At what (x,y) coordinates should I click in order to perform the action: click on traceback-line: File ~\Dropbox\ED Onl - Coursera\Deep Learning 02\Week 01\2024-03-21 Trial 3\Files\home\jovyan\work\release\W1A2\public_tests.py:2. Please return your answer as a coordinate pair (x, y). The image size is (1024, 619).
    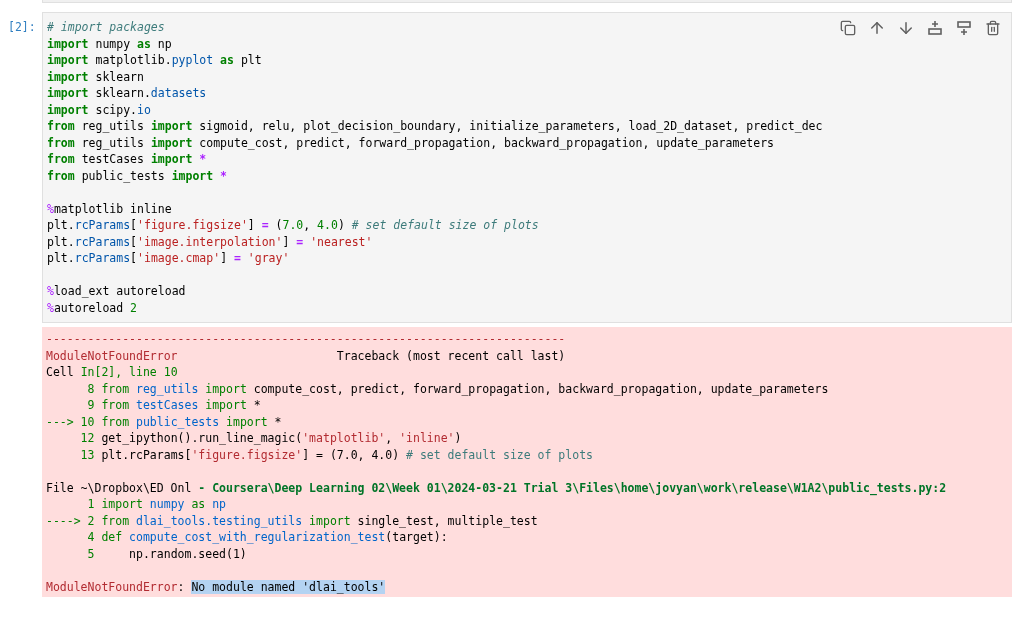
    Looking at the image, I should click on (496, 487).